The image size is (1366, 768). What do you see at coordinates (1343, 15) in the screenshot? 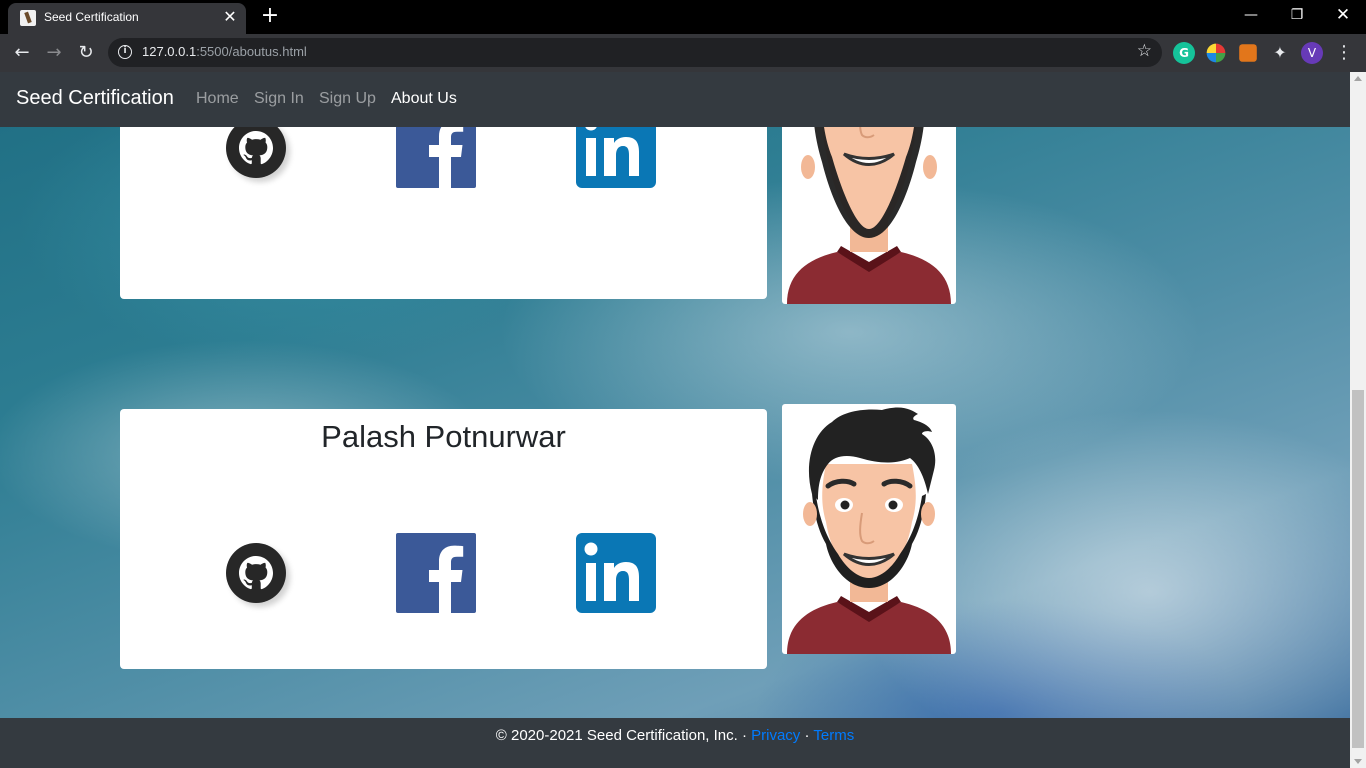
I see `close-window-button: ✕` at bounding box center [1343, 15].